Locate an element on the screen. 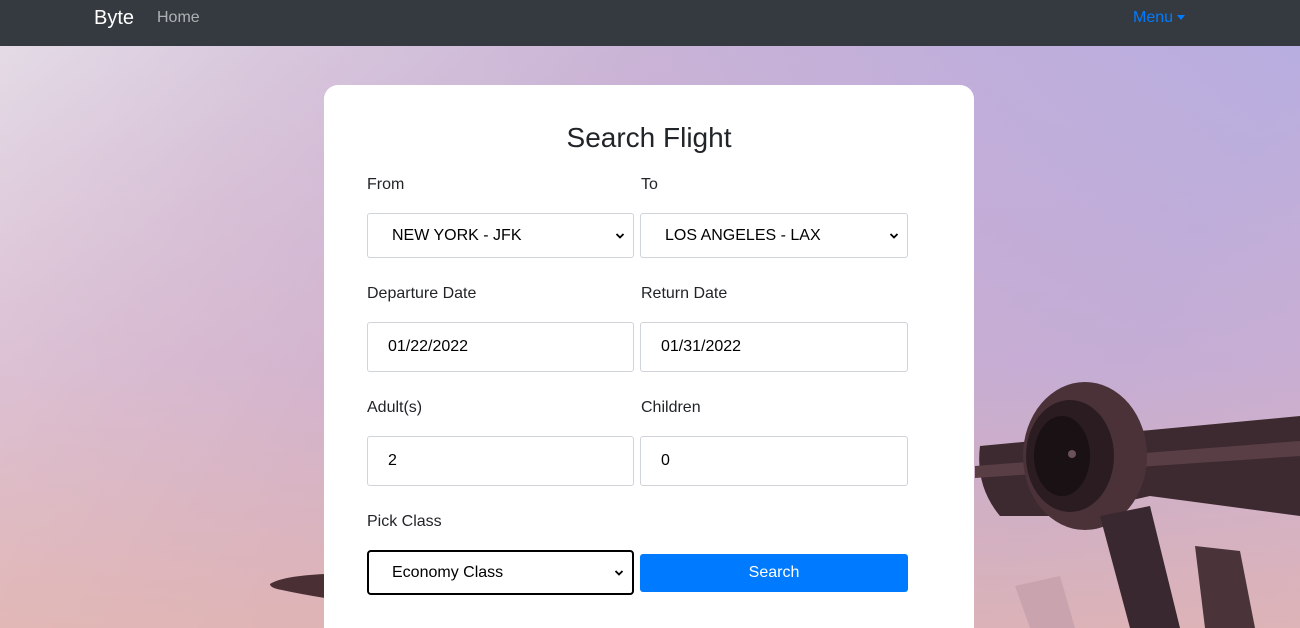 This screenshot has width=1300, height=628. navbar: Byte Home Menu is located at coordinates (650, 23).